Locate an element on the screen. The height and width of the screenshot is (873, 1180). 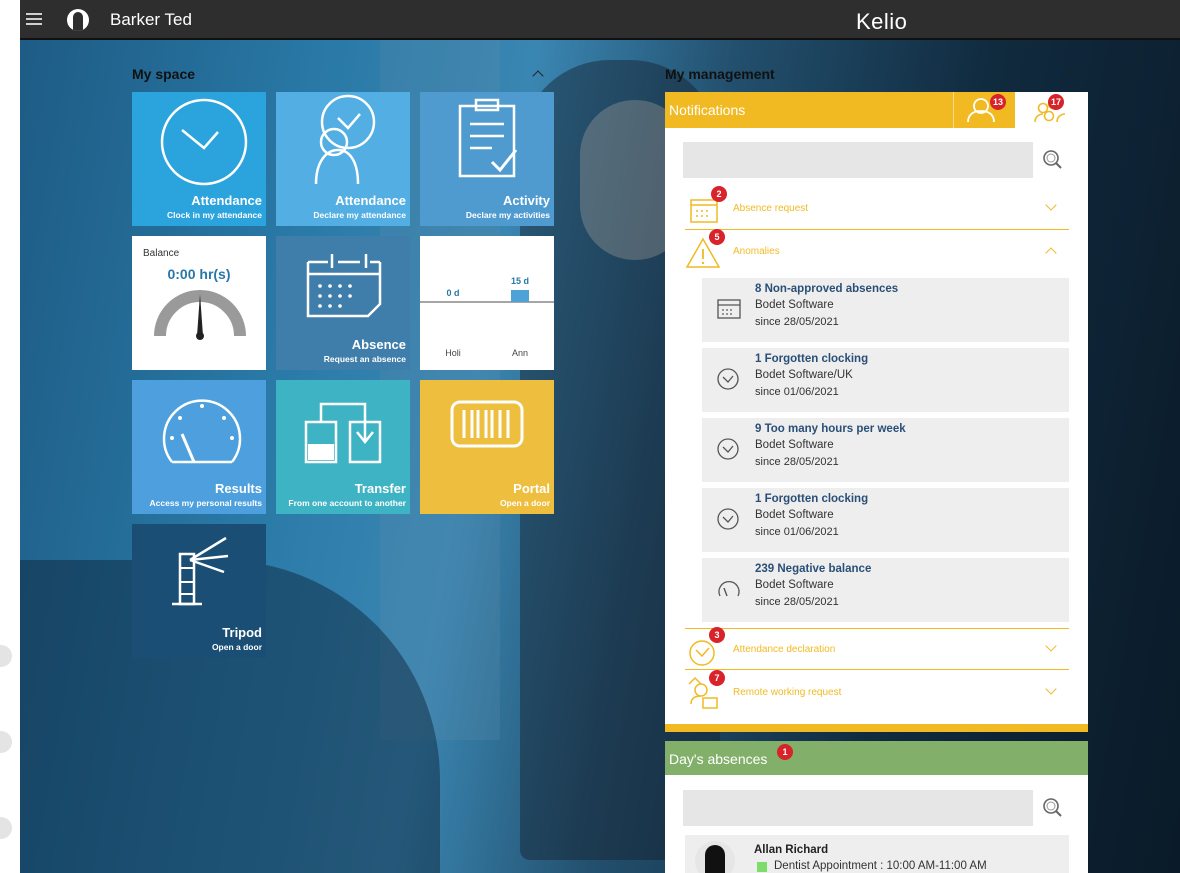
anomaly-organization: Bodet Software/UK is located at coordinates (804, 375).